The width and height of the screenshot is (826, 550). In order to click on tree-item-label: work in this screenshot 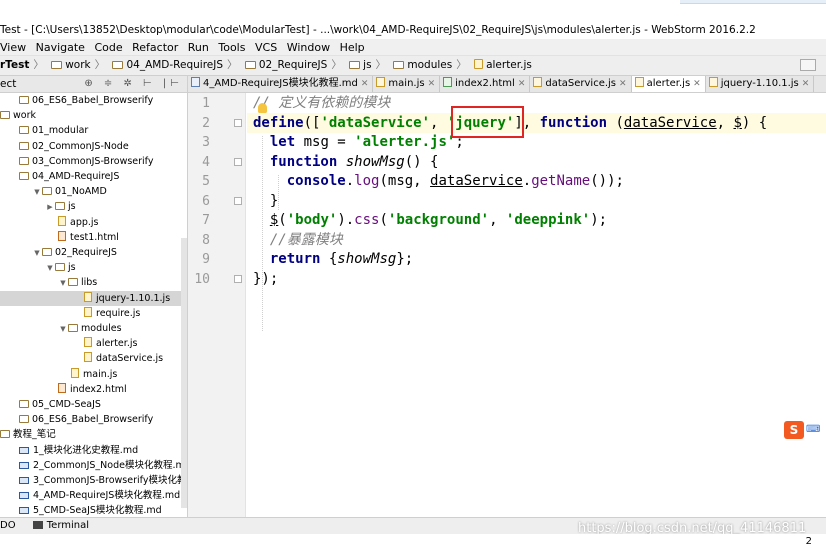, I will do `click(24, 116)`.